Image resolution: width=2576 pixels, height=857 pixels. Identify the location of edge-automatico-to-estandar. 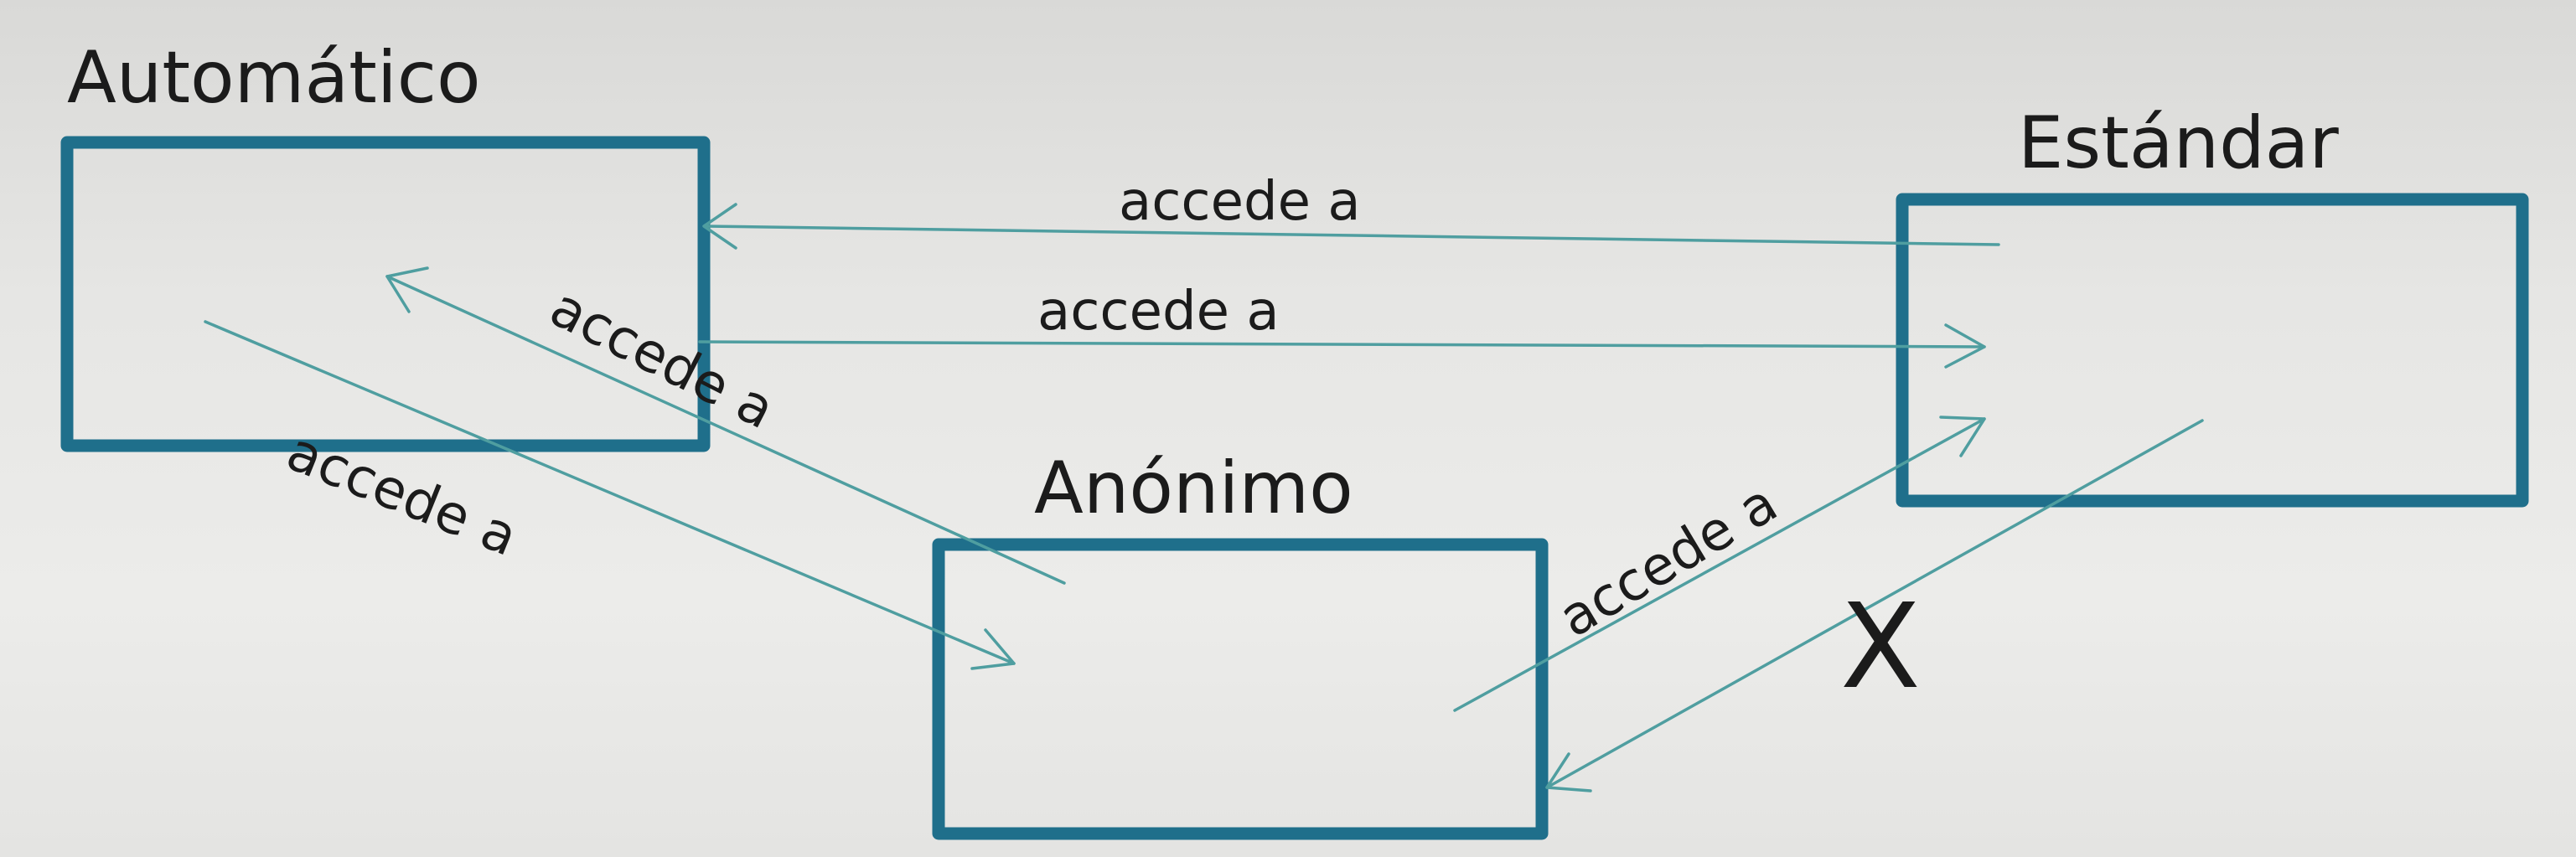
(1342, 346).